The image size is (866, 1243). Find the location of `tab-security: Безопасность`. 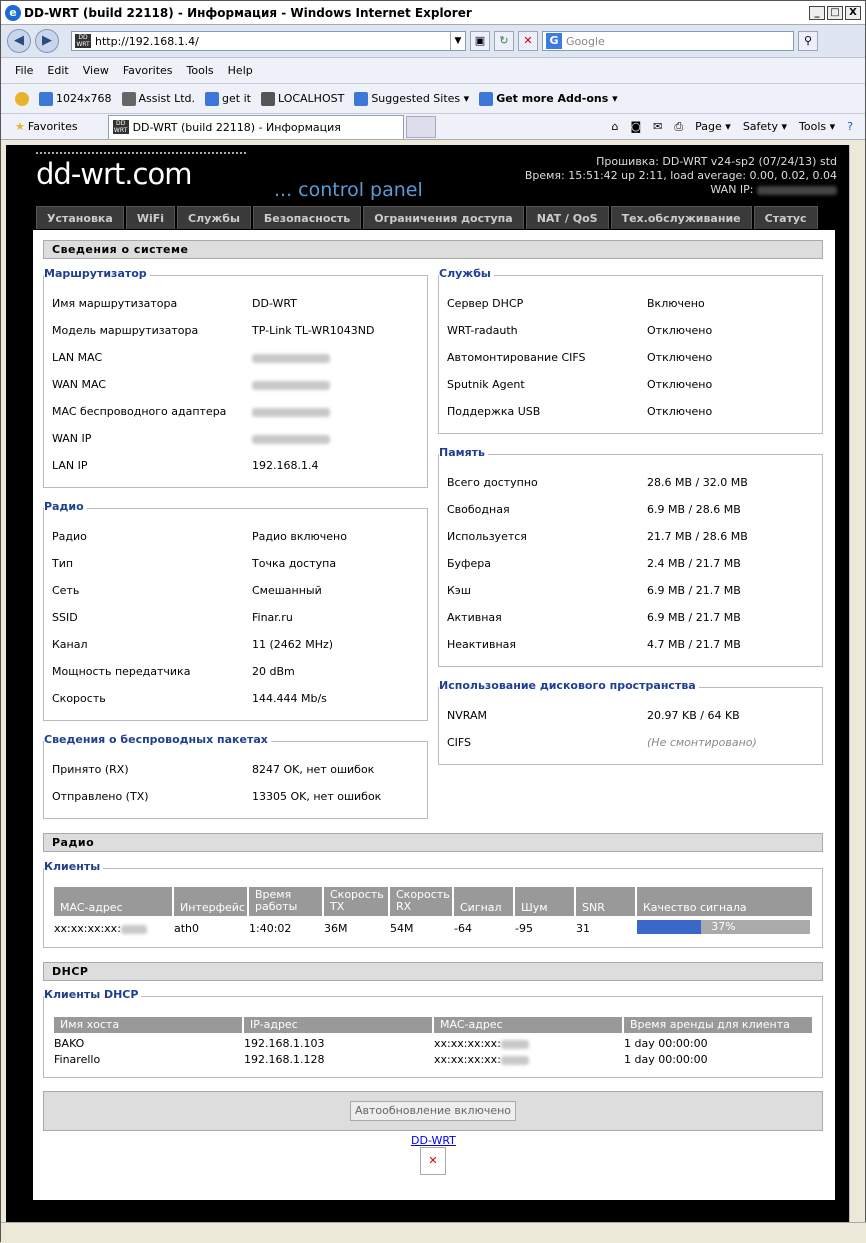

tab-security: Безопасность is located at coordinates (307, 217).